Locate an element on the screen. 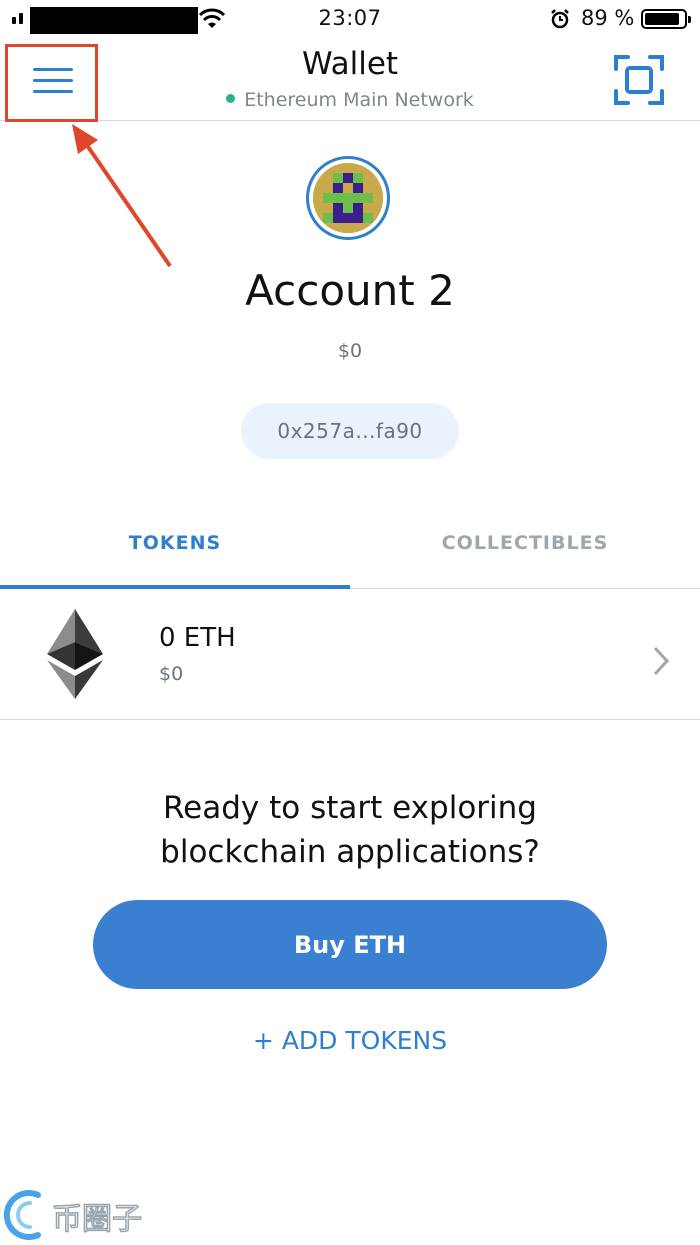  battery-percentage: 89 % is located at coordinates (608, 18).